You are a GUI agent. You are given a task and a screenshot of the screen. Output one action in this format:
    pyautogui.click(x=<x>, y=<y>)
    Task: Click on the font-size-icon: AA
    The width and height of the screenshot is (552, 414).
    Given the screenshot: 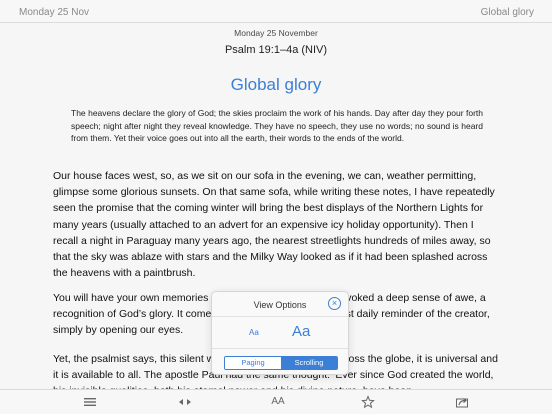 What is the action you would take?
    pyautogui.click(x=278, y=402)
    